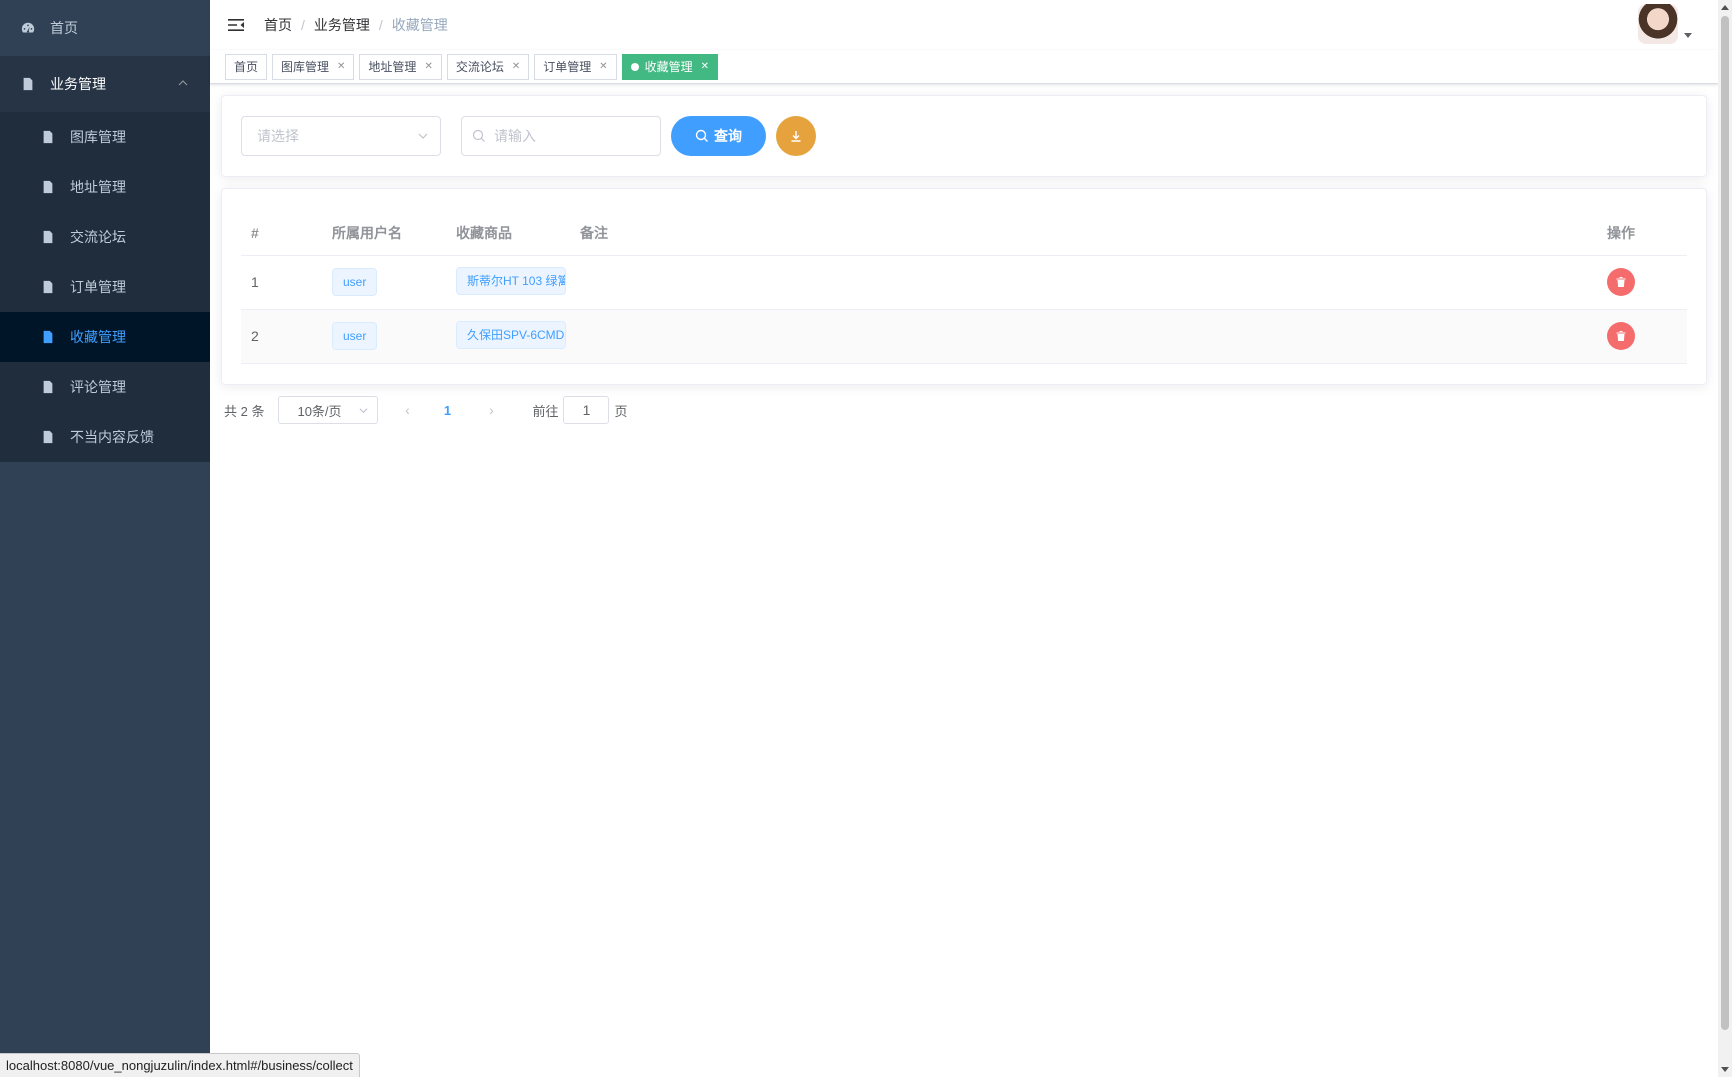 This screenshot has height=1077, width=1732. What do you see at coordinates (567, 67) in the screenshot?
I see `tag-label: 订单管理` at bounding box center [567, 67].